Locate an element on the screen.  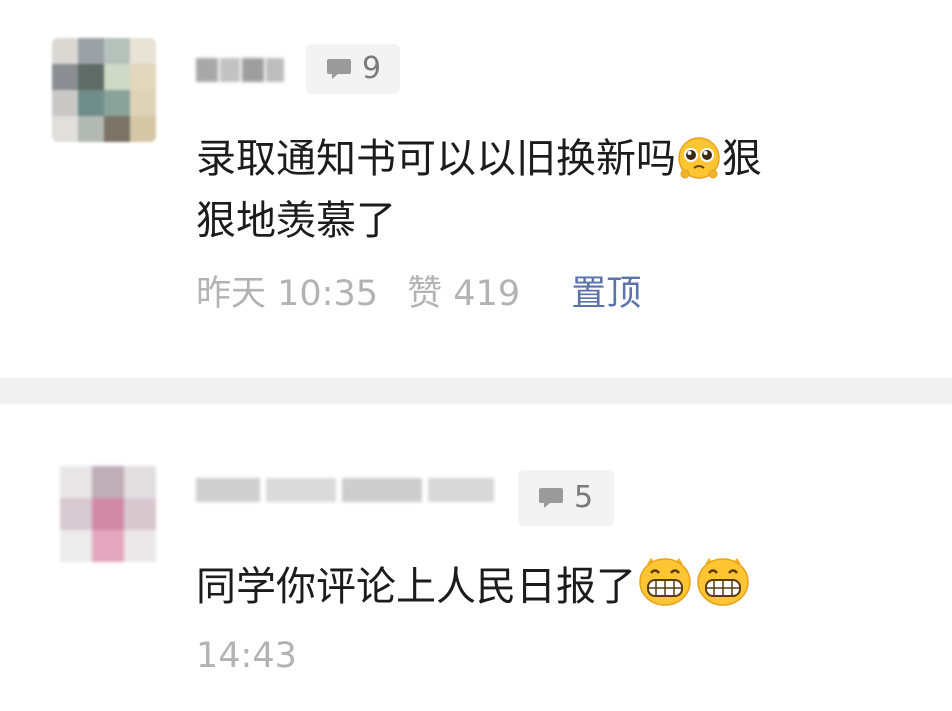
comment-text: 同学你评论上人民日报了 is located at coordinates (556, 588).